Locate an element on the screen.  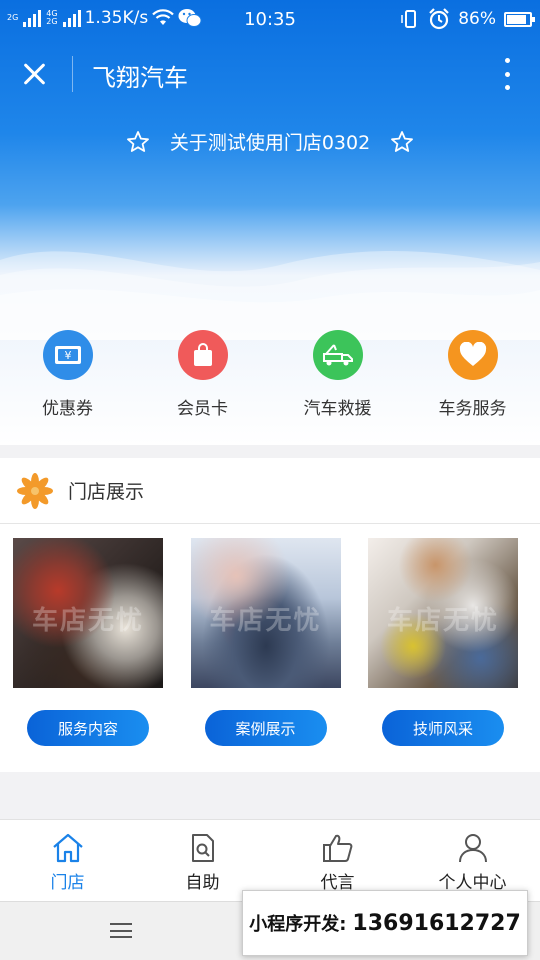
status-right: 86% is located at coordinates (467, 19).